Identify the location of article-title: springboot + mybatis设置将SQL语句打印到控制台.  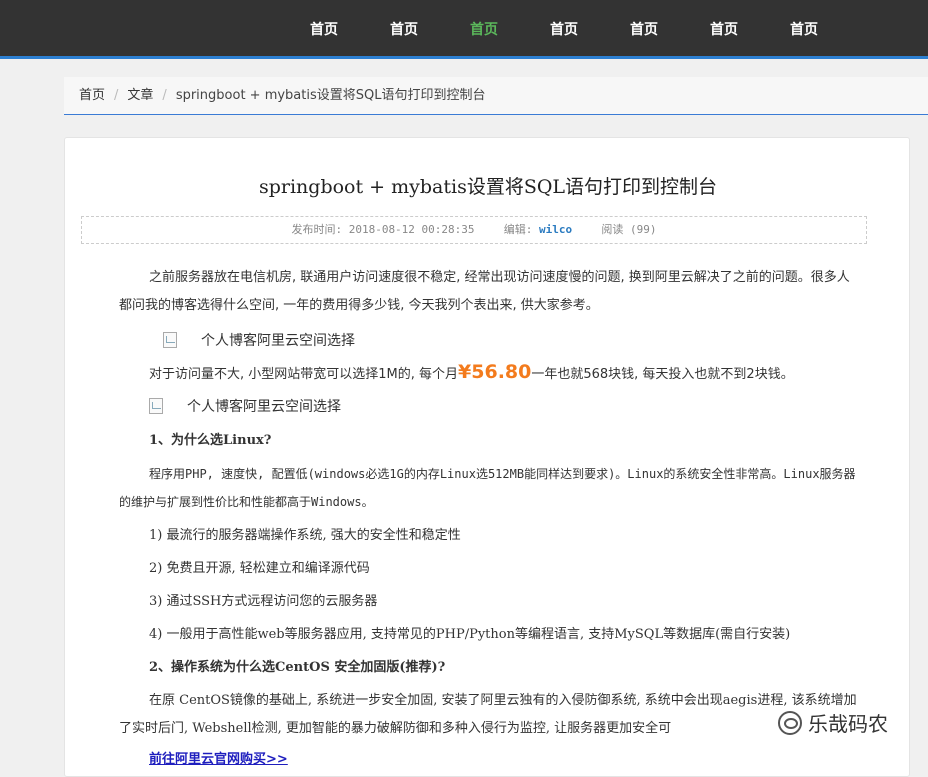
(488, 187).